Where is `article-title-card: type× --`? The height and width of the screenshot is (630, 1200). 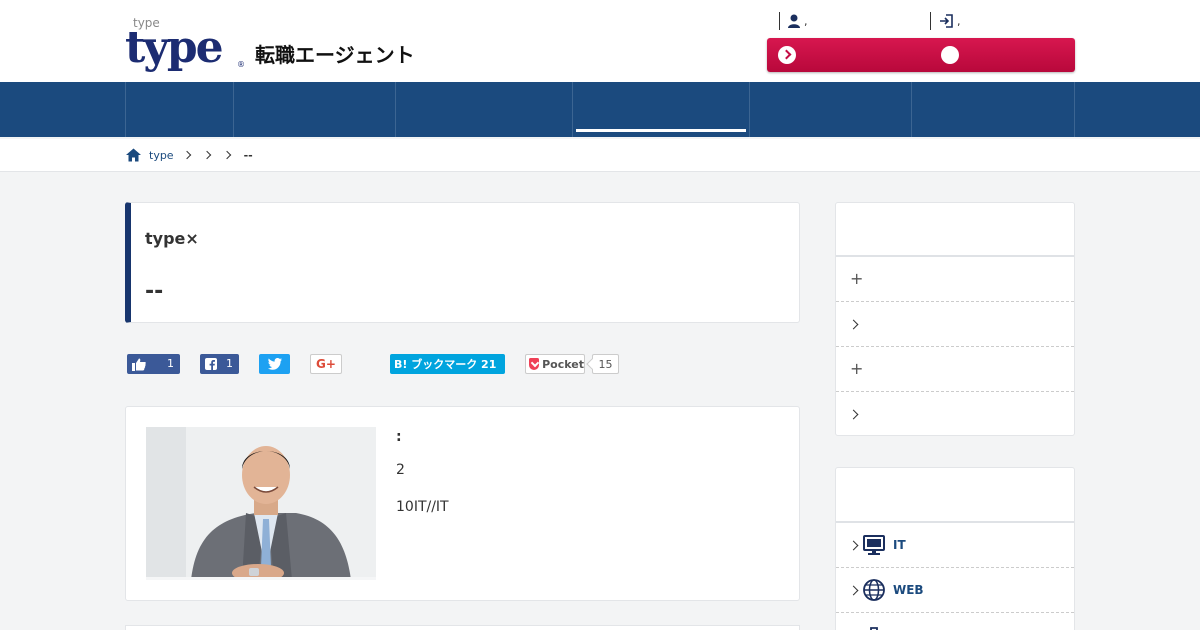
article-title-card: type× -- is located at coordinates (462, 262).